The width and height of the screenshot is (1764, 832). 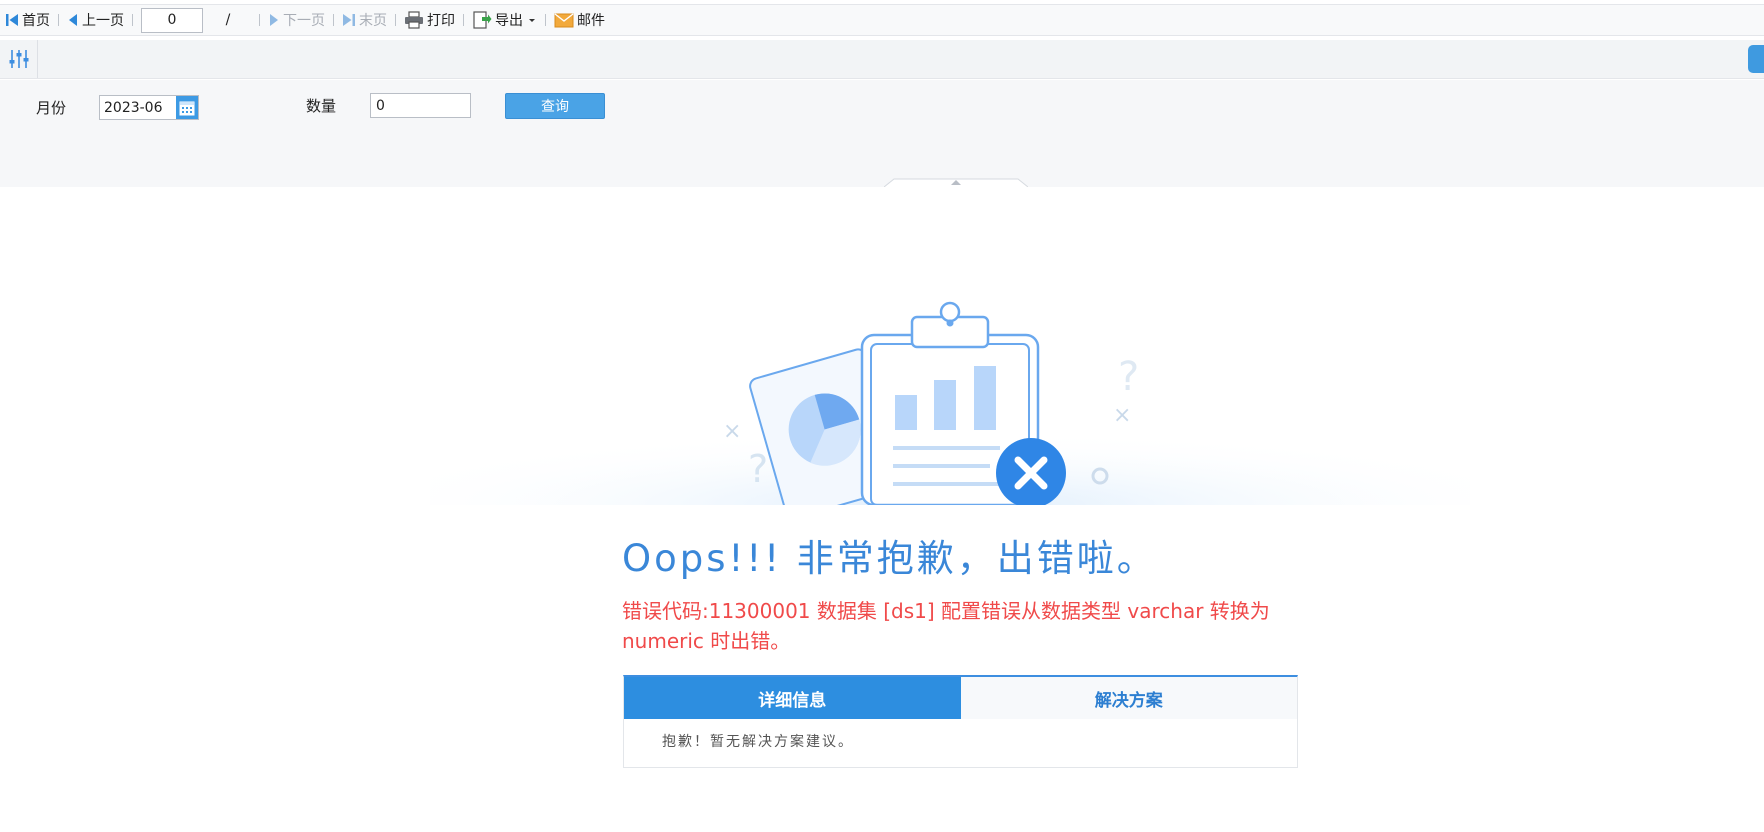 What do you see at coordinates (1756, 59) in the screenshot?
I see `side-panel-tab` at bounding box center [1756, 59].